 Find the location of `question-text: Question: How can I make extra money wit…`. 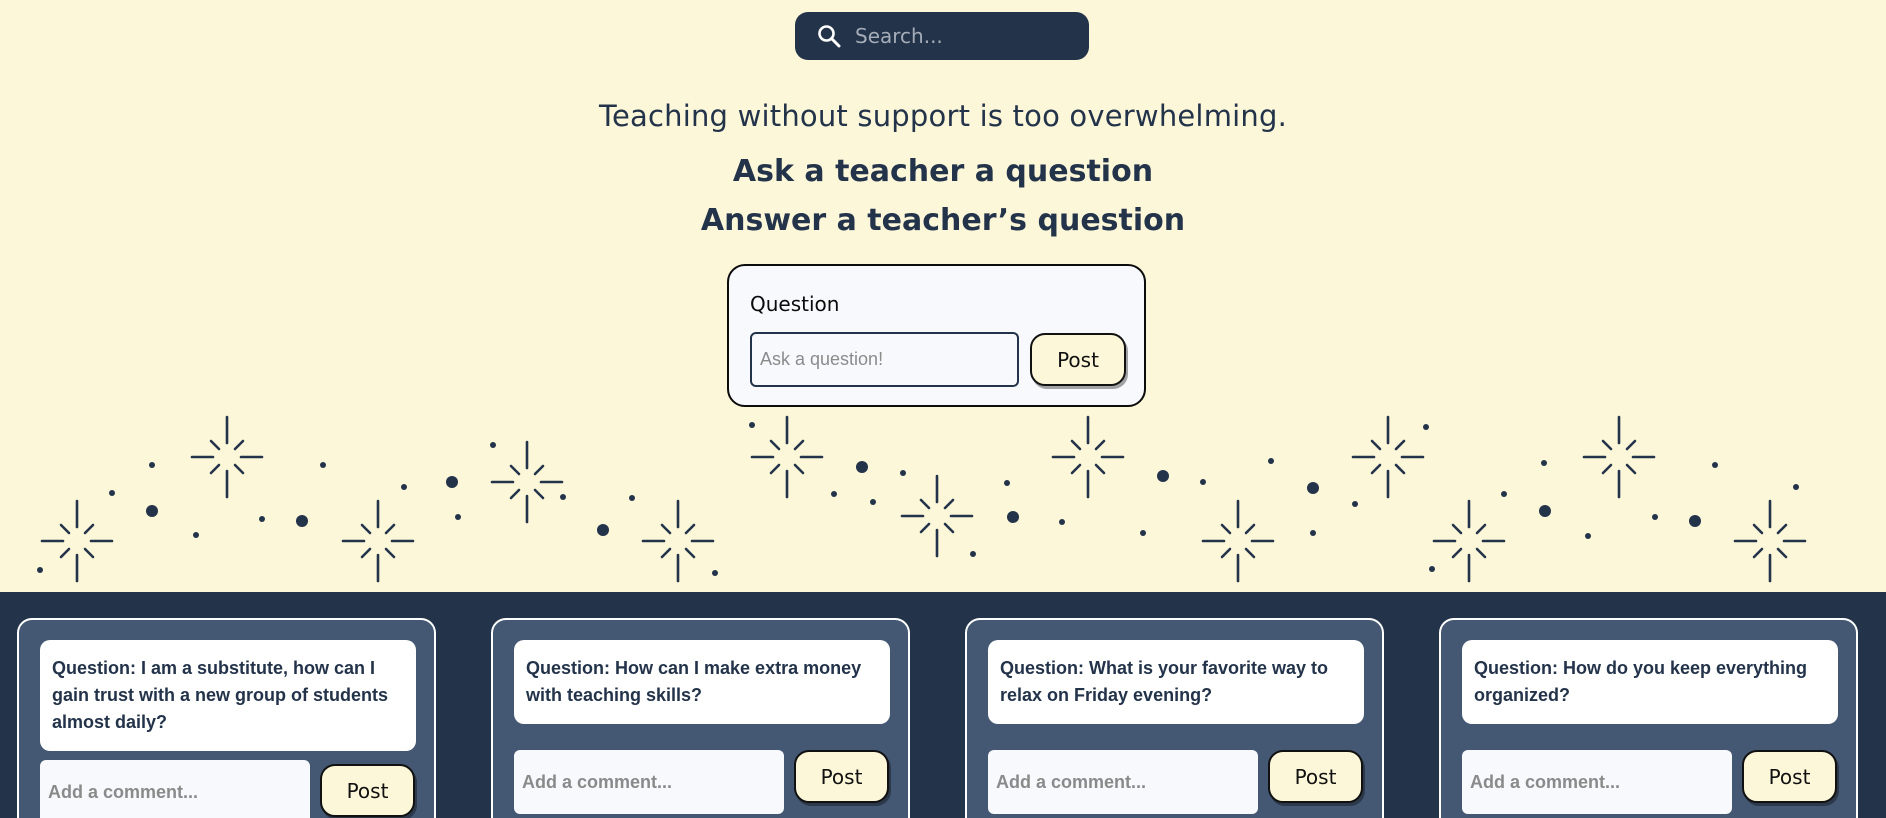

question-text: Question: How can I make extra money wit… is located at coordinates (702, 682).